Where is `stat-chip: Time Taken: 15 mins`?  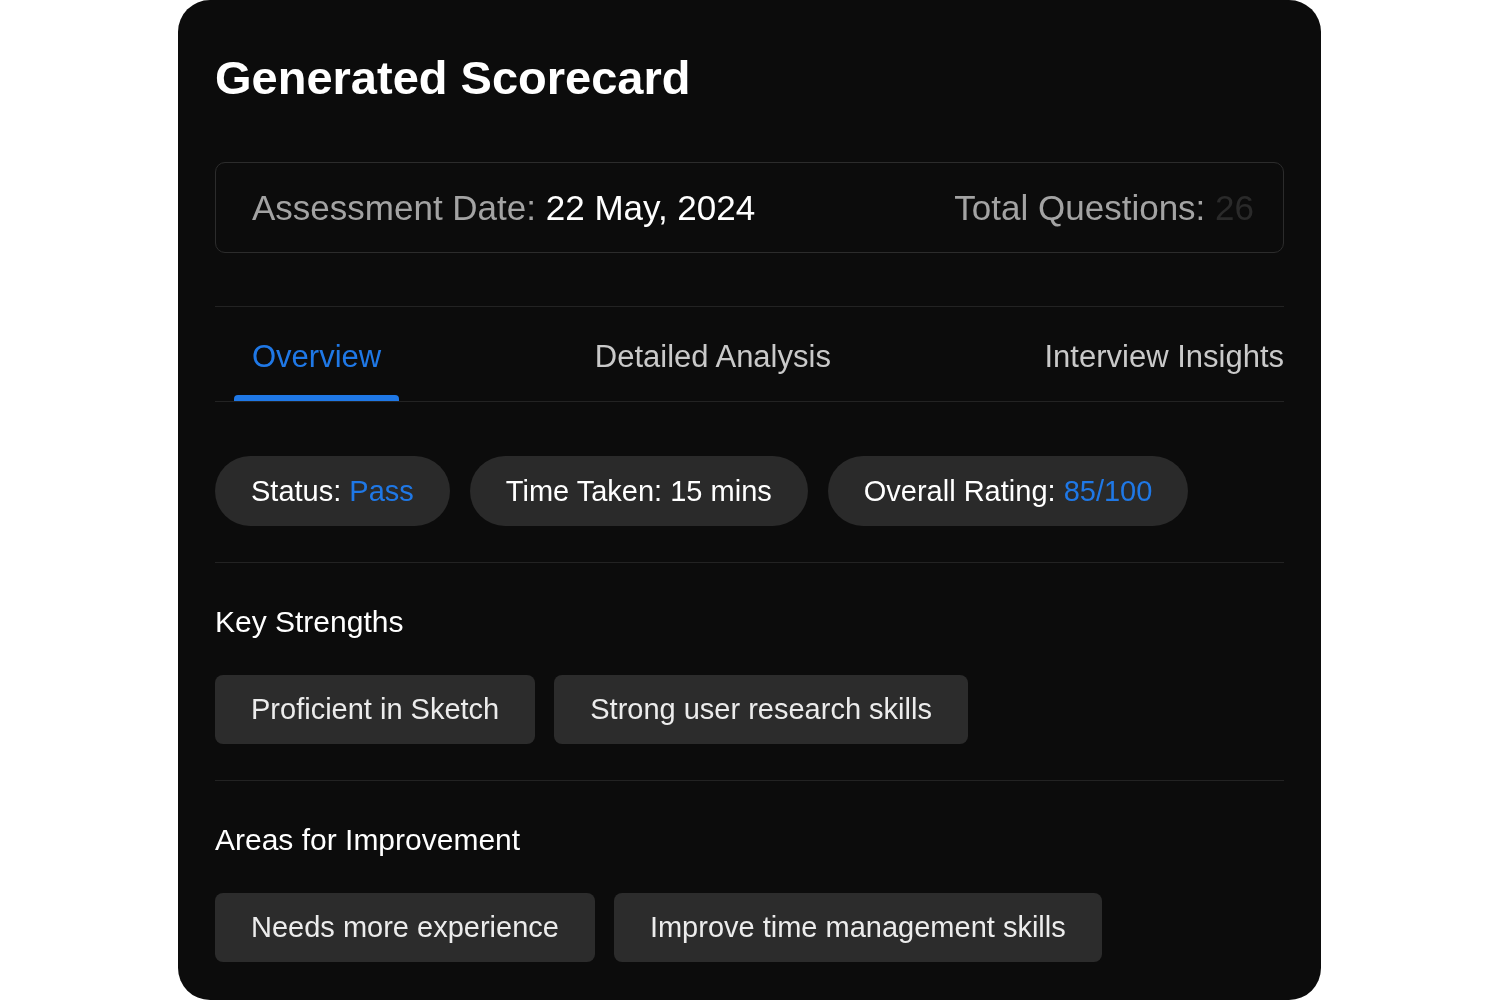 stat-chip: Time Taken: 15 mins is located at coordinates (638, 491).